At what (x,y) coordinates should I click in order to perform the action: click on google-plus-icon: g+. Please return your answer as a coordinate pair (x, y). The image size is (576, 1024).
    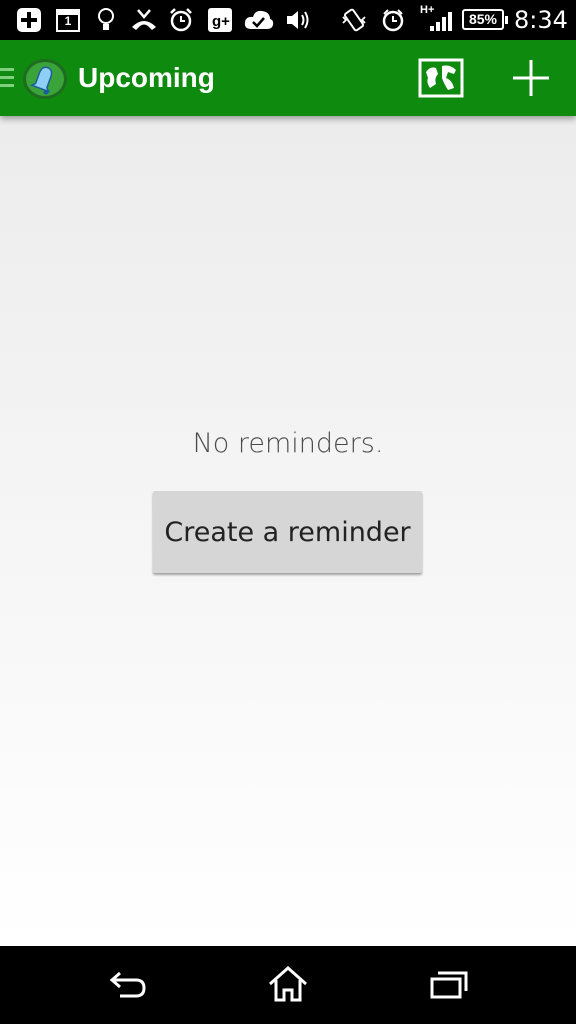
    Looking at the image, I should click on (220, 20).